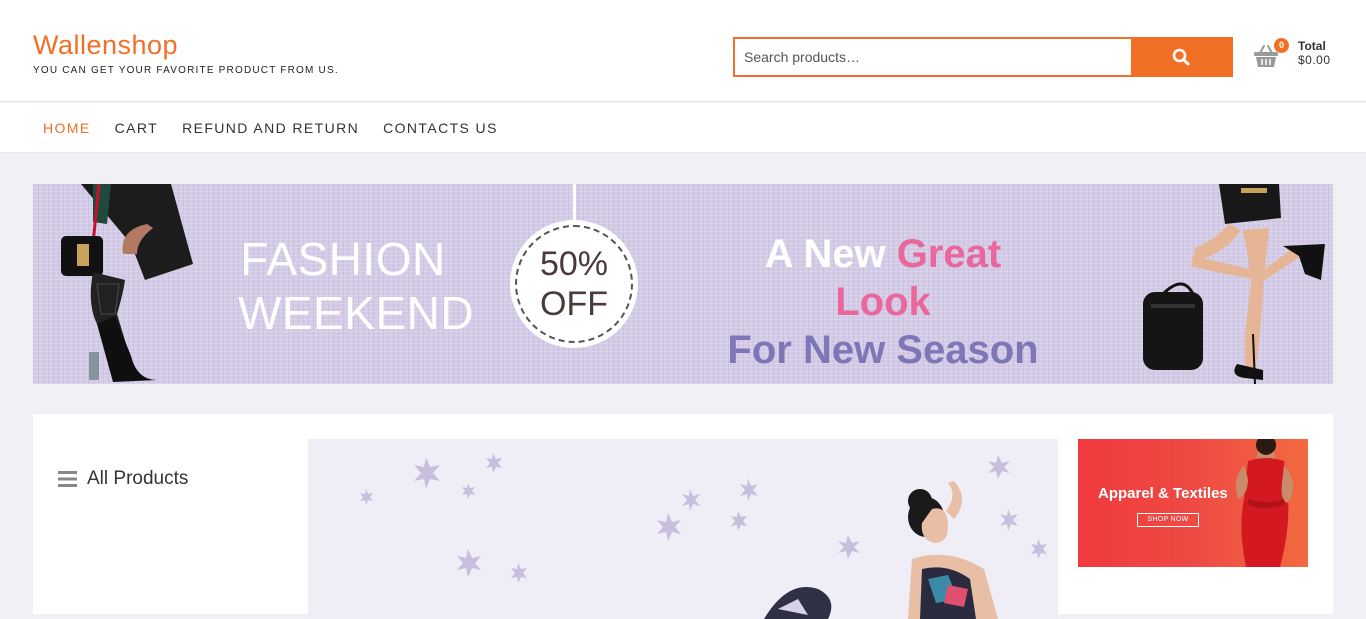 This screenshot has width=1366, height=619. What do you see at coordinates (356, 286) in the screenshot?
I see `fashion-weekend-text: FASHION WEEKEND` at bounding box center [356, 286].